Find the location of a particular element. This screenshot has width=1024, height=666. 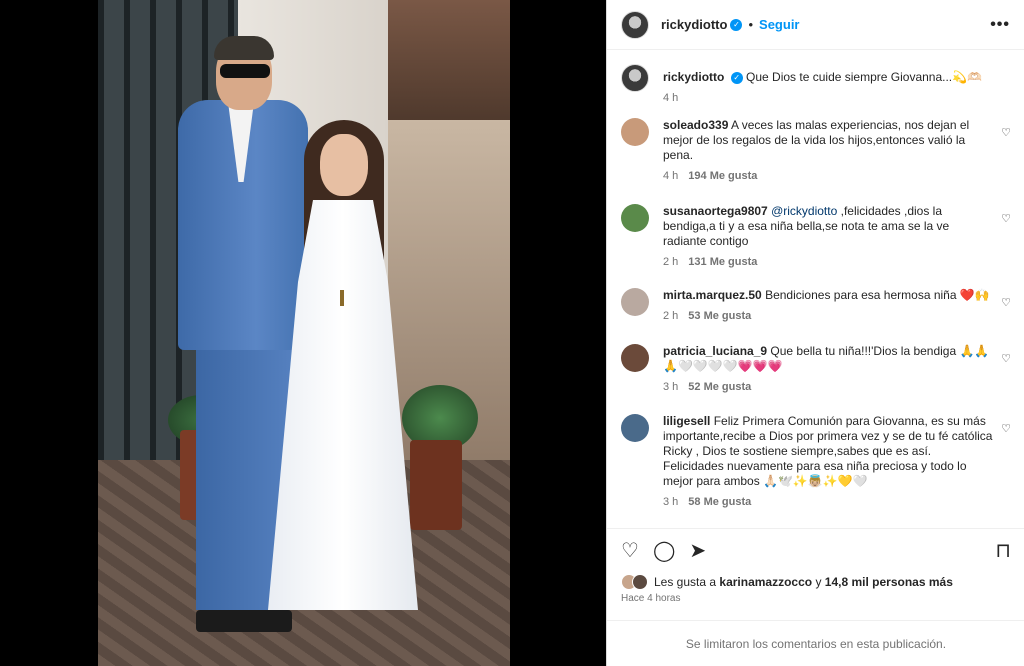

like-icon: ♡ is located at coordinates (630, 551).